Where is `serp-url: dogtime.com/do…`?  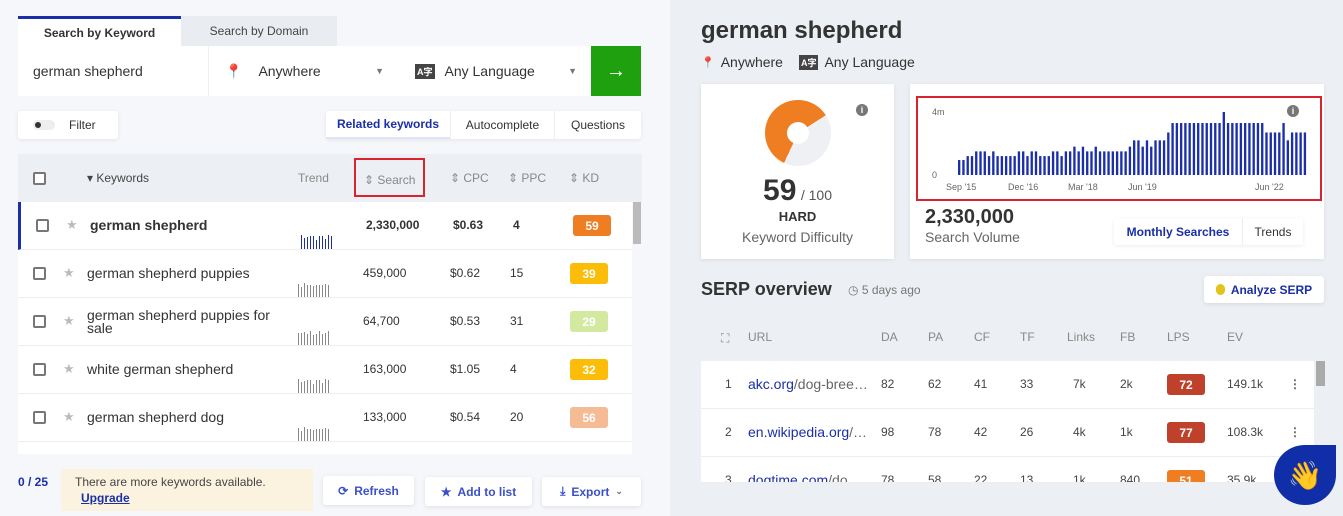 serp-url: dogtime.com/do… is located at coordinates (805, 477).